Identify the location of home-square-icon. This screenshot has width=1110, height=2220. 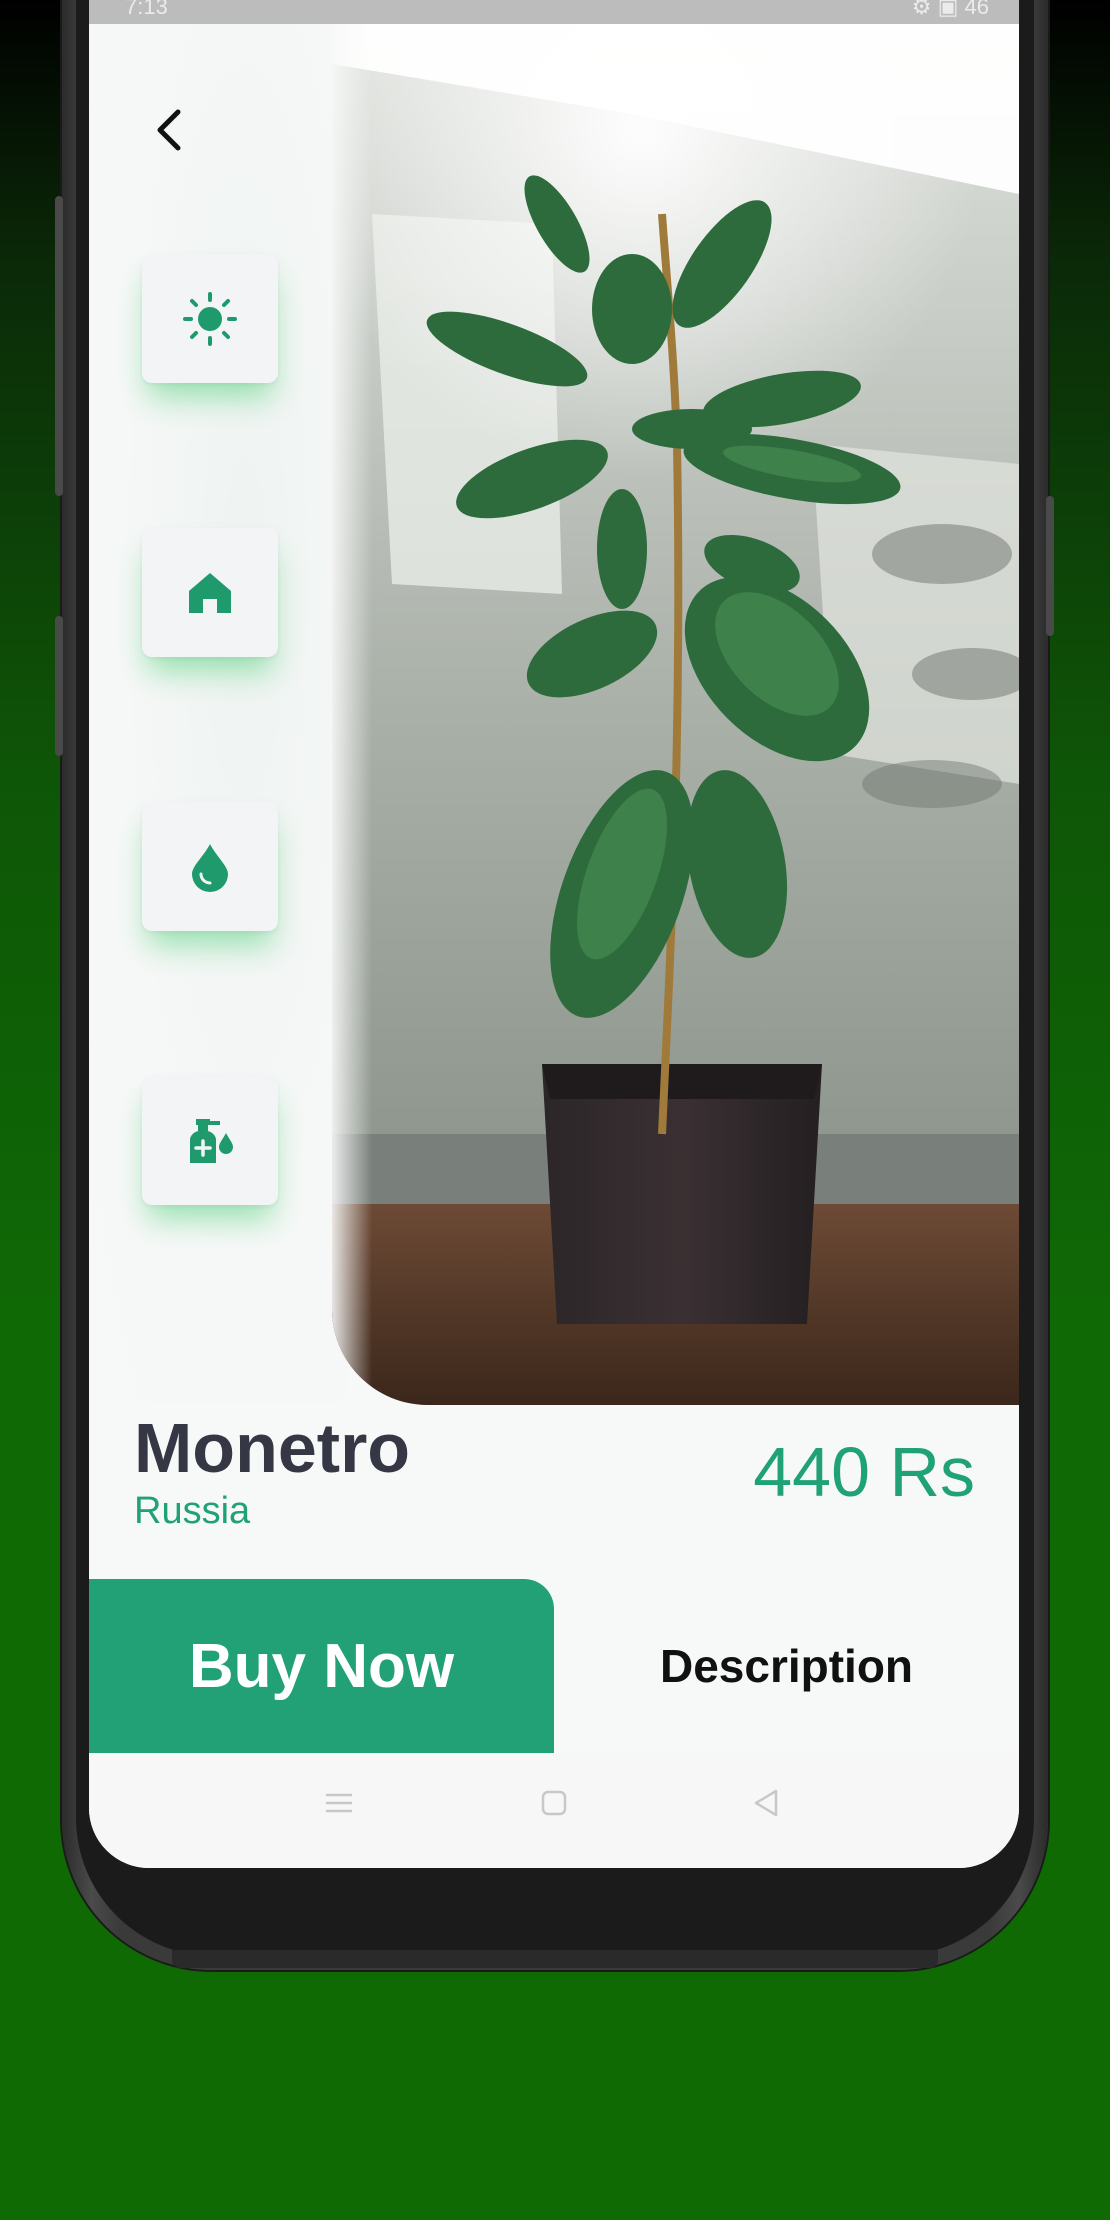
(554, 1803).